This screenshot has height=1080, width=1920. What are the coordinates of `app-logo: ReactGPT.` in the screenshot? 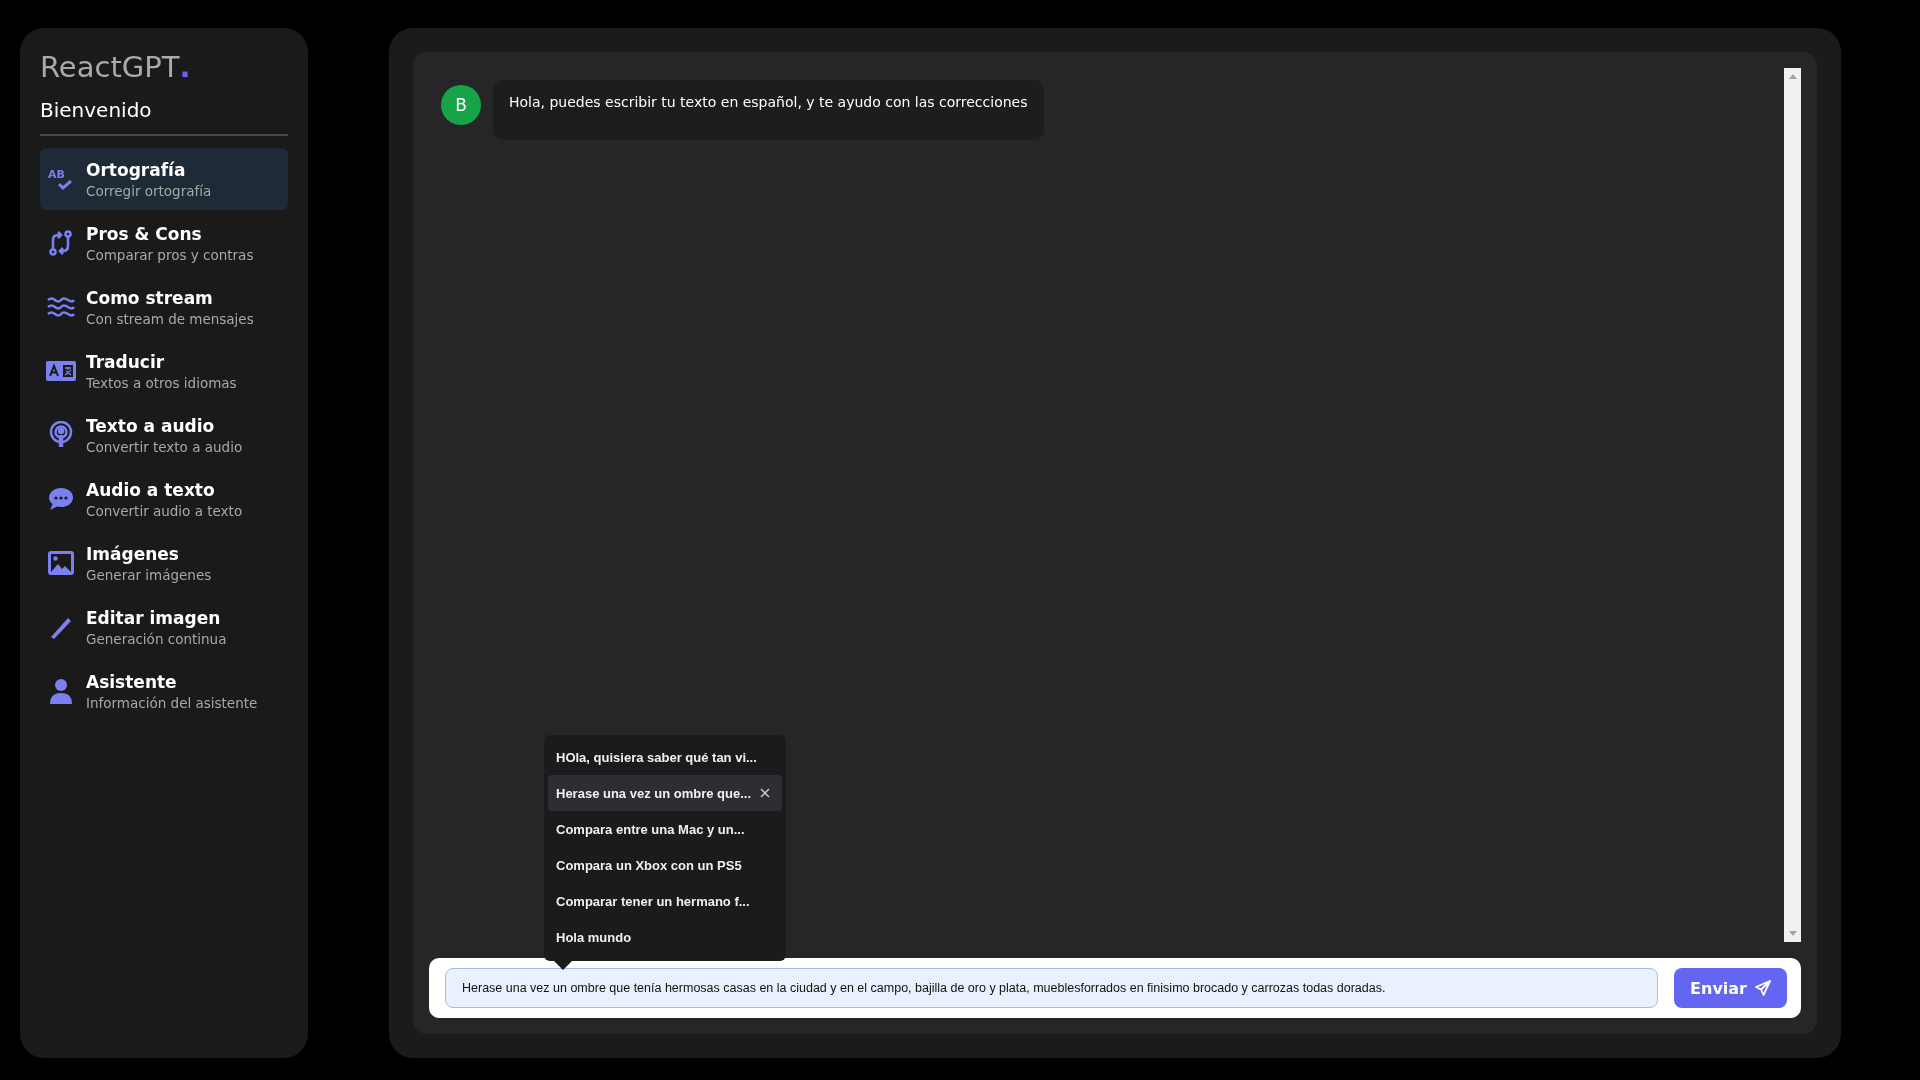 It's located at (116, 67).